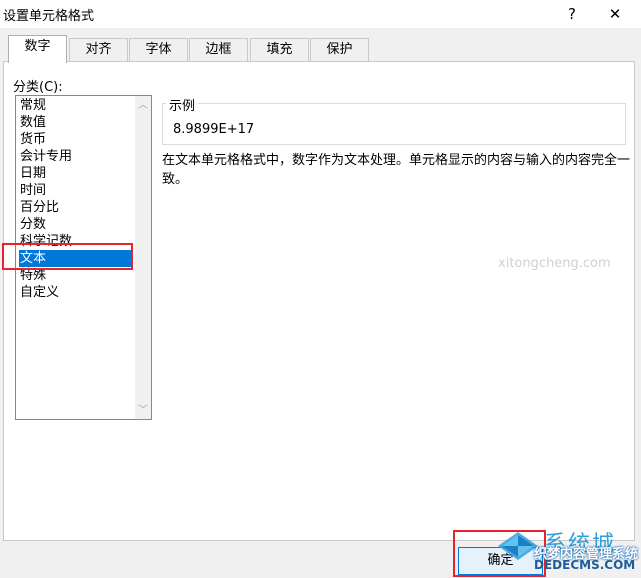 Image resolution: width=641 pixels, height=578 pixels. What do you see at coordinates (572, 14) in the screenshot?
I see `help-icon: ?` at bounding box center [572, 14].